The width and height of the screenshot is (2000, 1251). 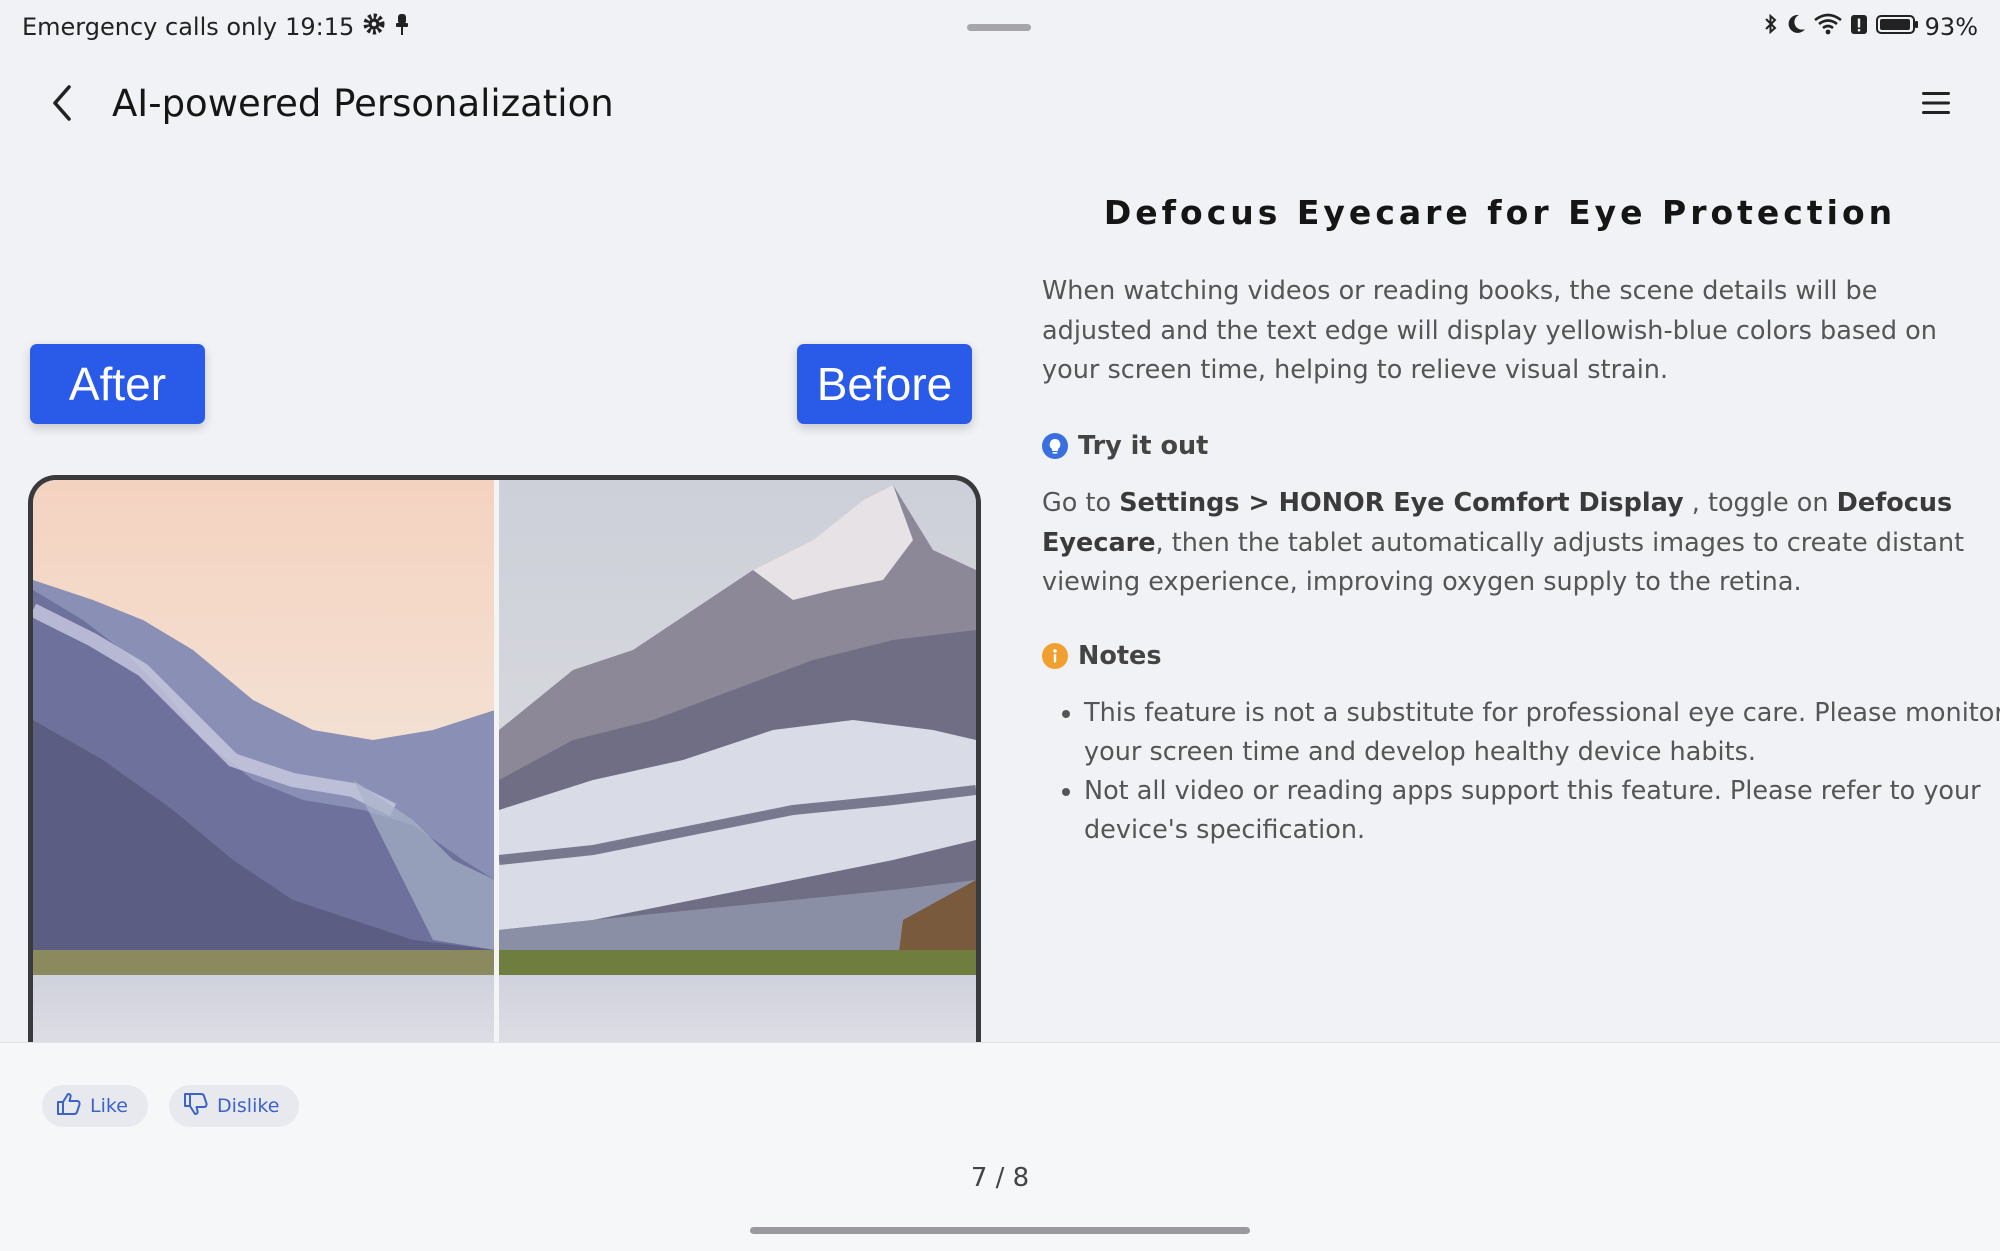 I want to click on like-button: Like, so click(x=95, y=1106).